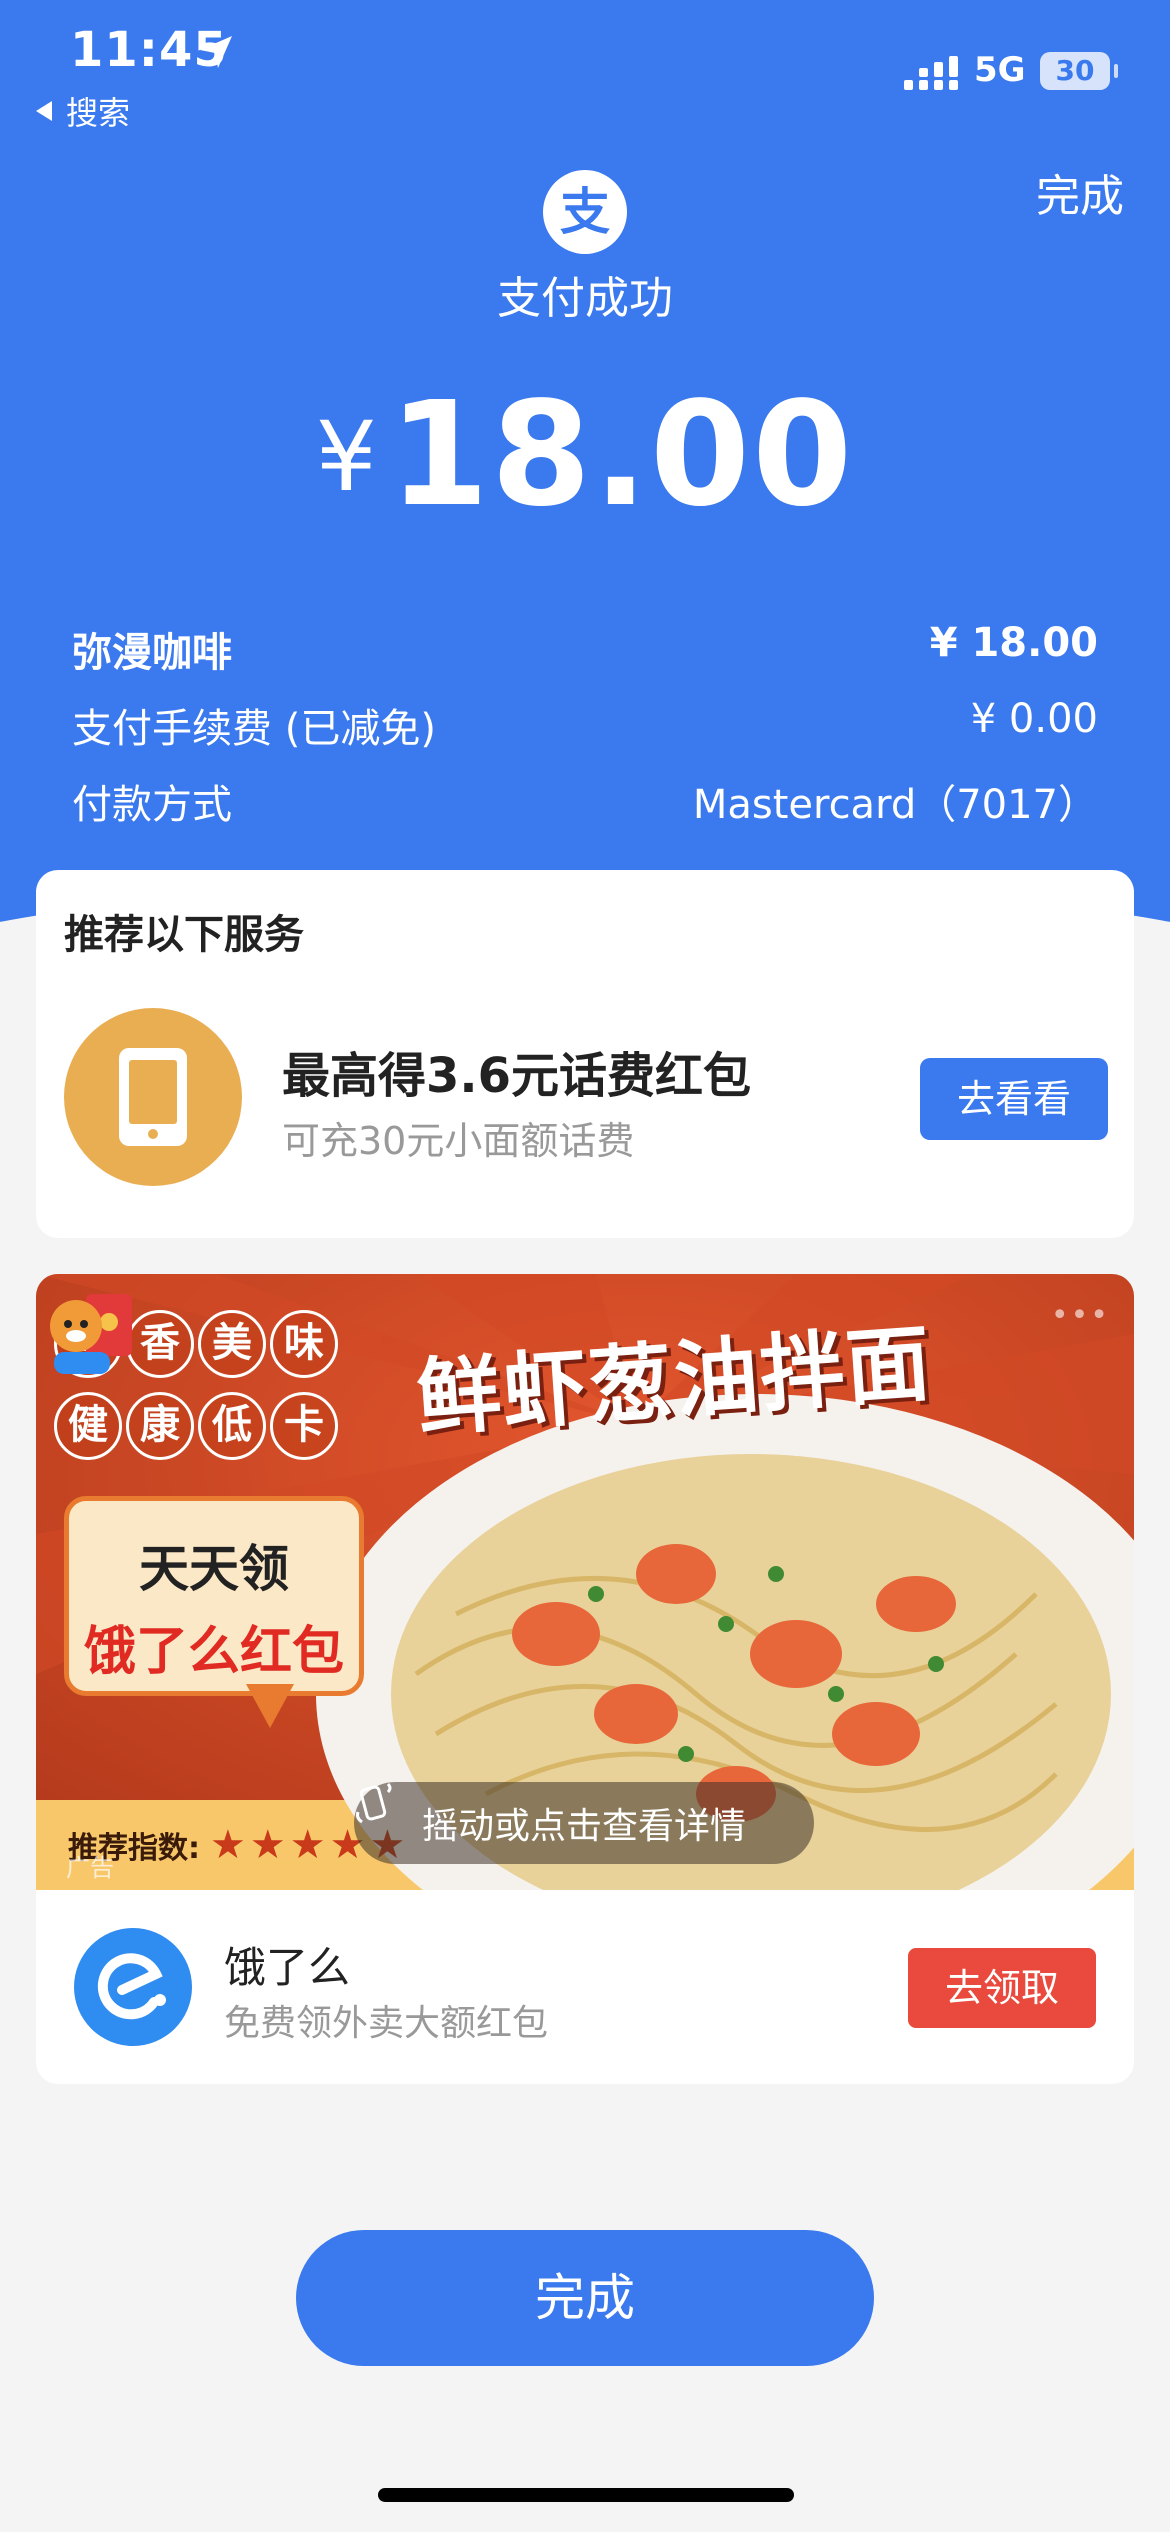 The height and width of the screenshot is (2532, 1170). What do you see at coordinates (216, 52) in the screenshot?
I see `location-arrow-icon` at bounding box center [216, 52].